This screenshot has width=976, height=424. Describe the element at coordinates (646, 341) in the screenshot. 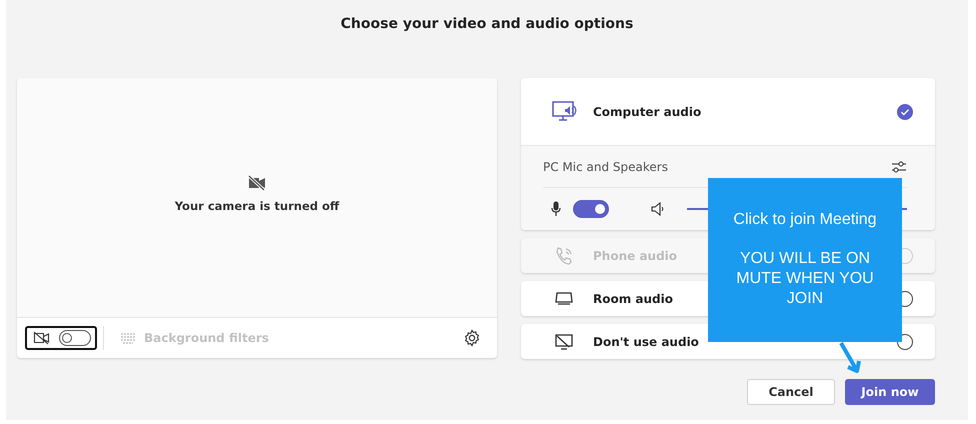

I see `audio-option-label: Don't use audio` at that location.